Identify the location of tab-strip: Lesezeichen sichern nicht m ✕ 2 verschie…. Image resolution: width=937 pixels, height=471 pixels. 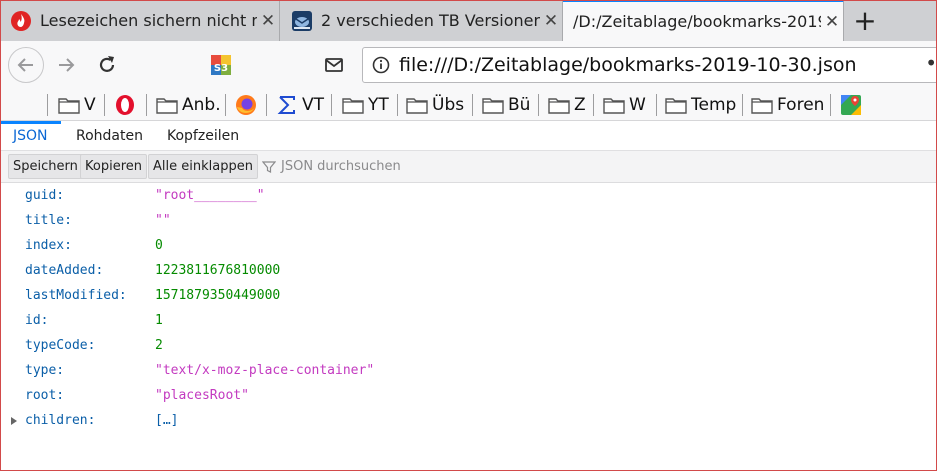
(468, 20).